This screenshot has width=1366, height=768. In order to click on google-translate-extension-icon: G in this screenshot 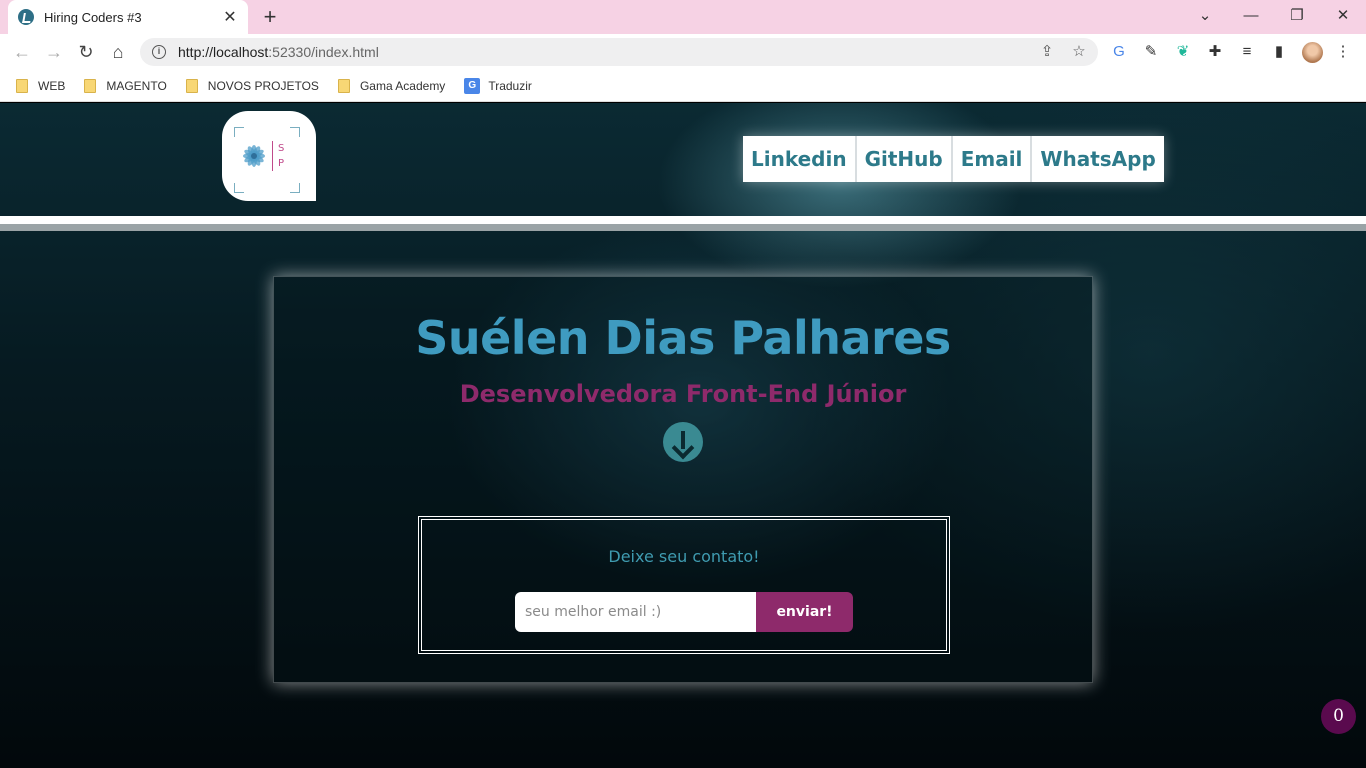, I will do `click(1119, 52)`.